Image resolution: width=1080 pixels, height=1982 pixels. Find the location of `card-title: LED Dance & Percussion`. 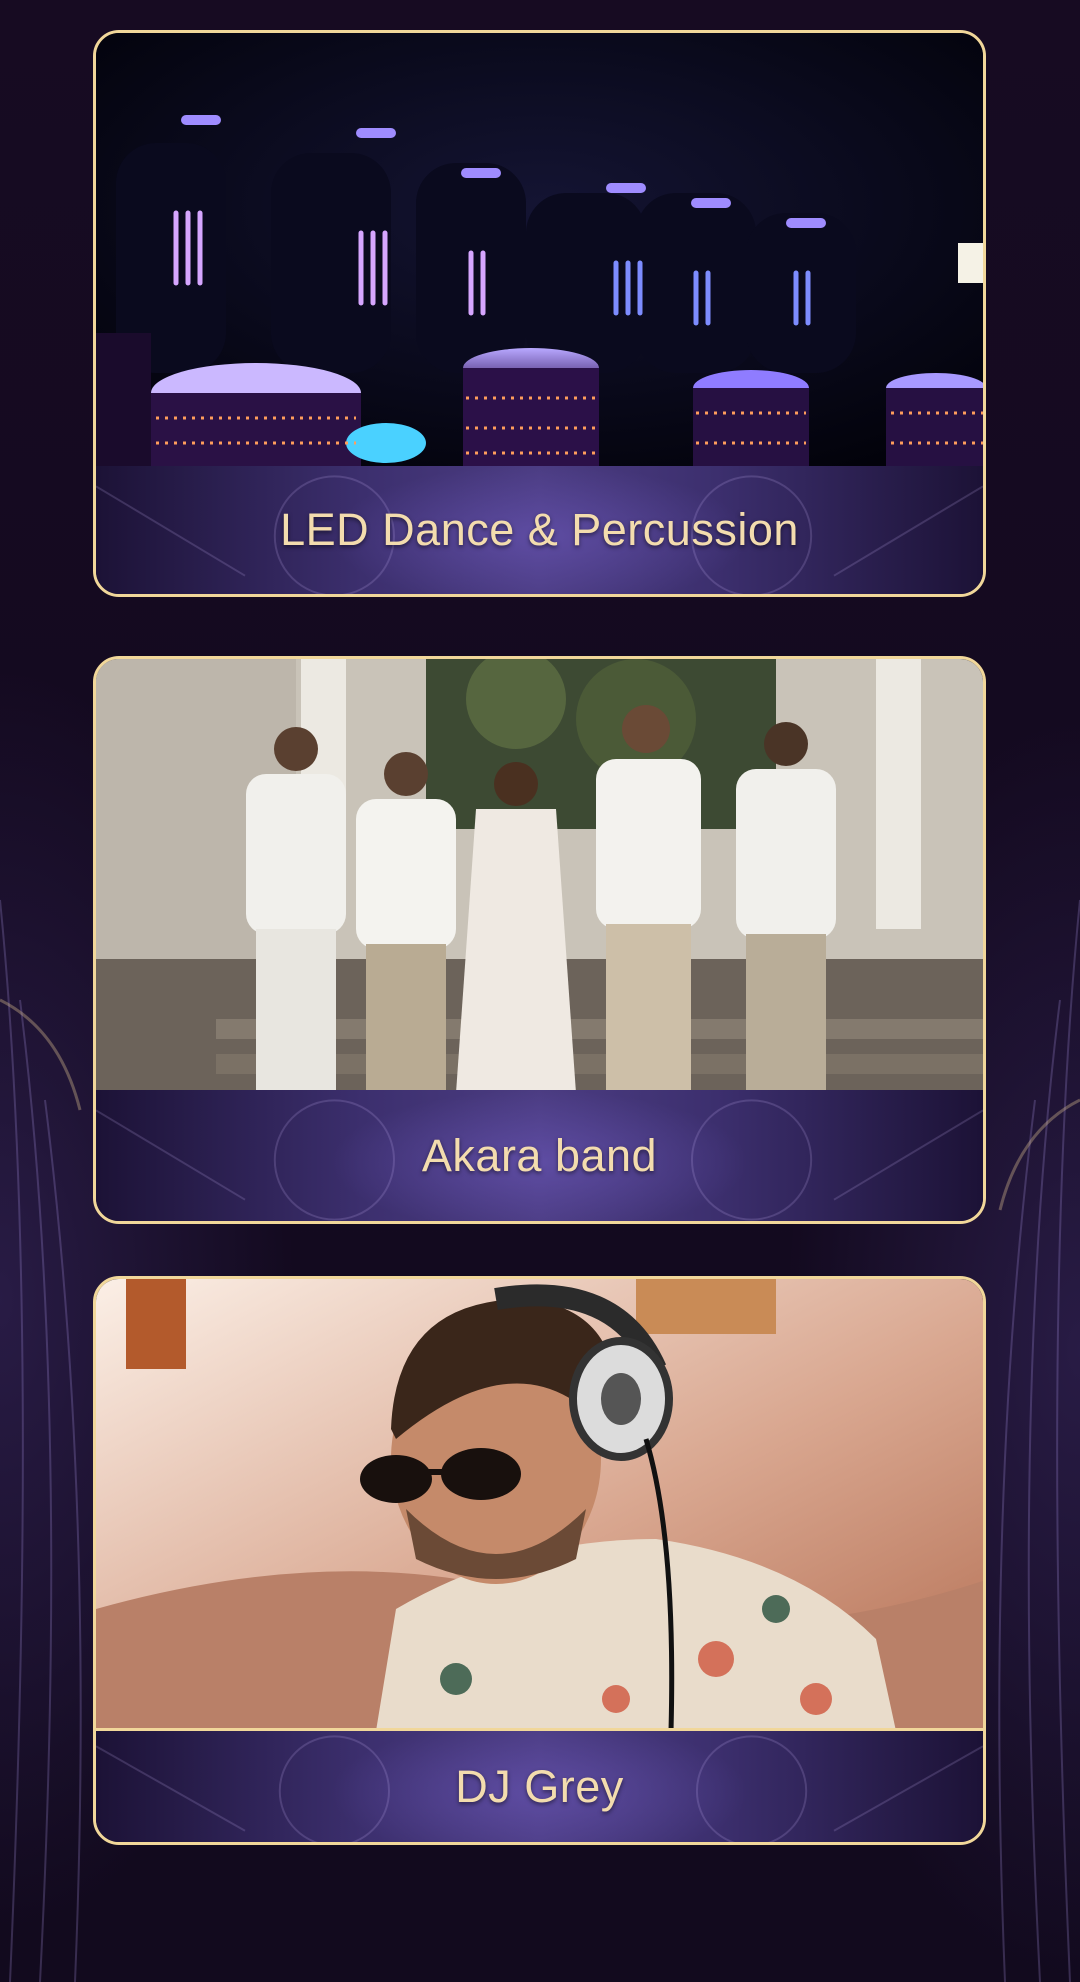

card-title: LED Dance & Percussion is located at coordinates (539, 529).